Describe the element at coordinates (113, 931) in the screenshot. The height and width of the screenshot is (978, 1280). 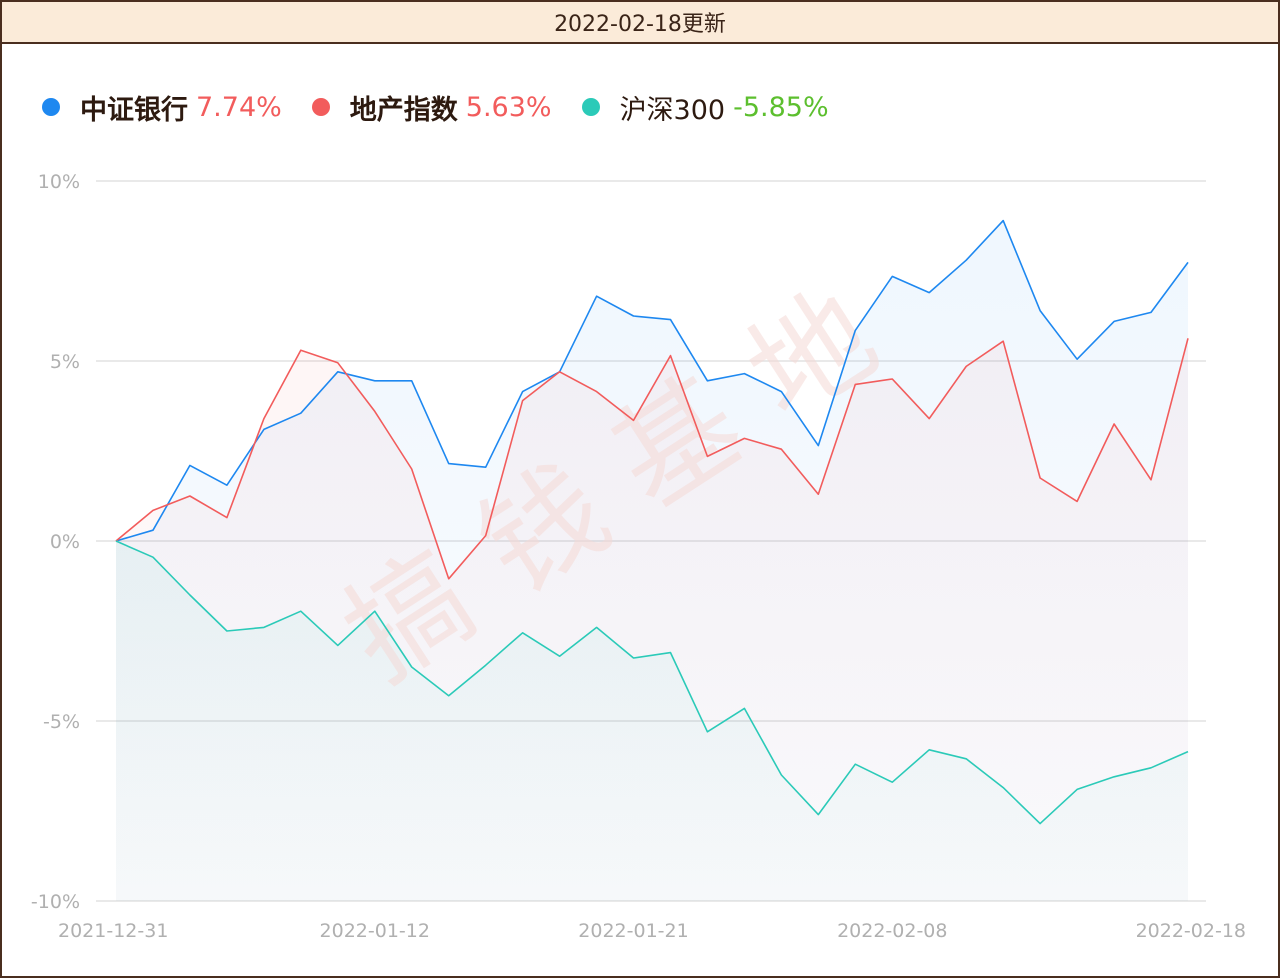
I see `x-tick-label: 2021-12-31` at that location.